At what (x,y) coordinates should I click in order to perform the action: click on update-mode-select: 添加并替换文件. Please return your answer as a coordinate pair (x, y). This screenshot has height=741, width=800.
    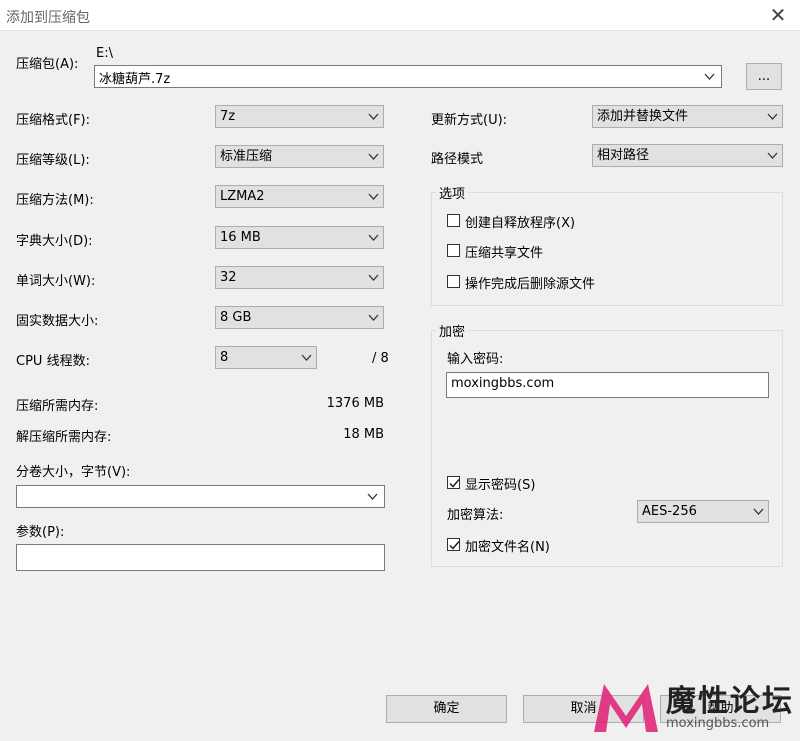
    Looking at the image, I should click on (687, 116).